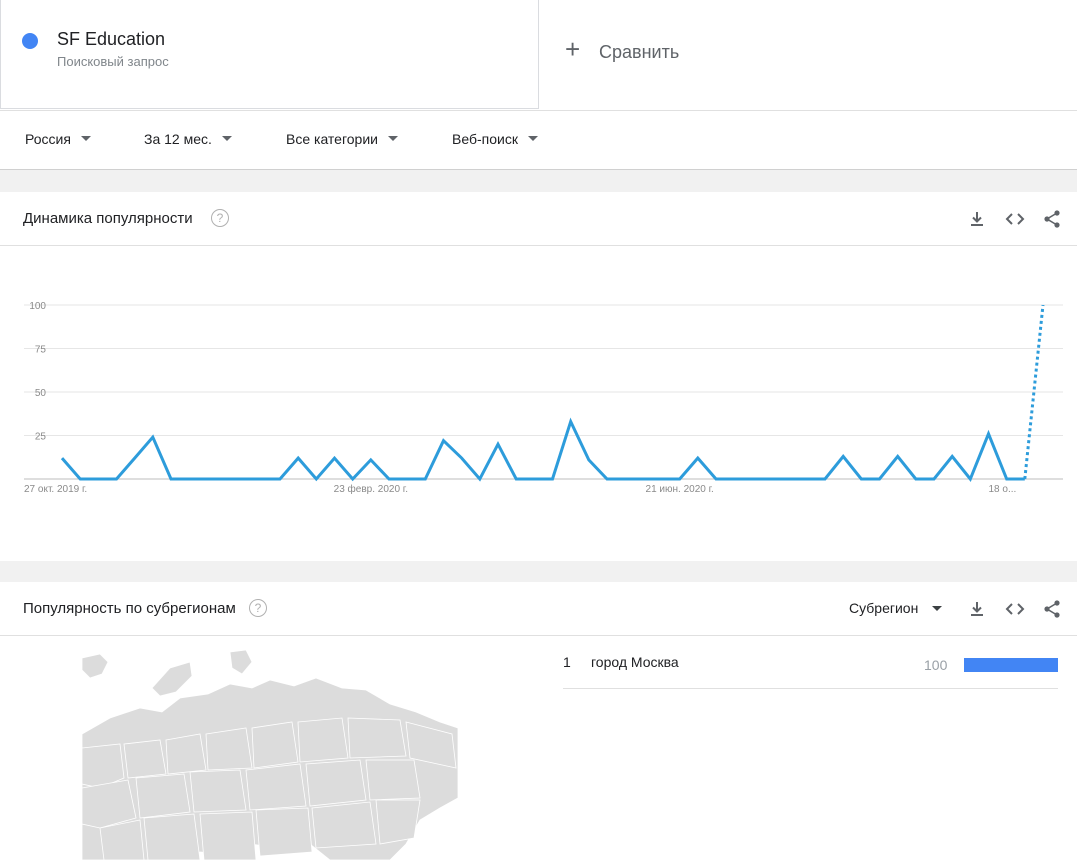 The height and width of the screenshot is (860, 1077). I want to click on filter-category: Все категории, so click(342, 139).